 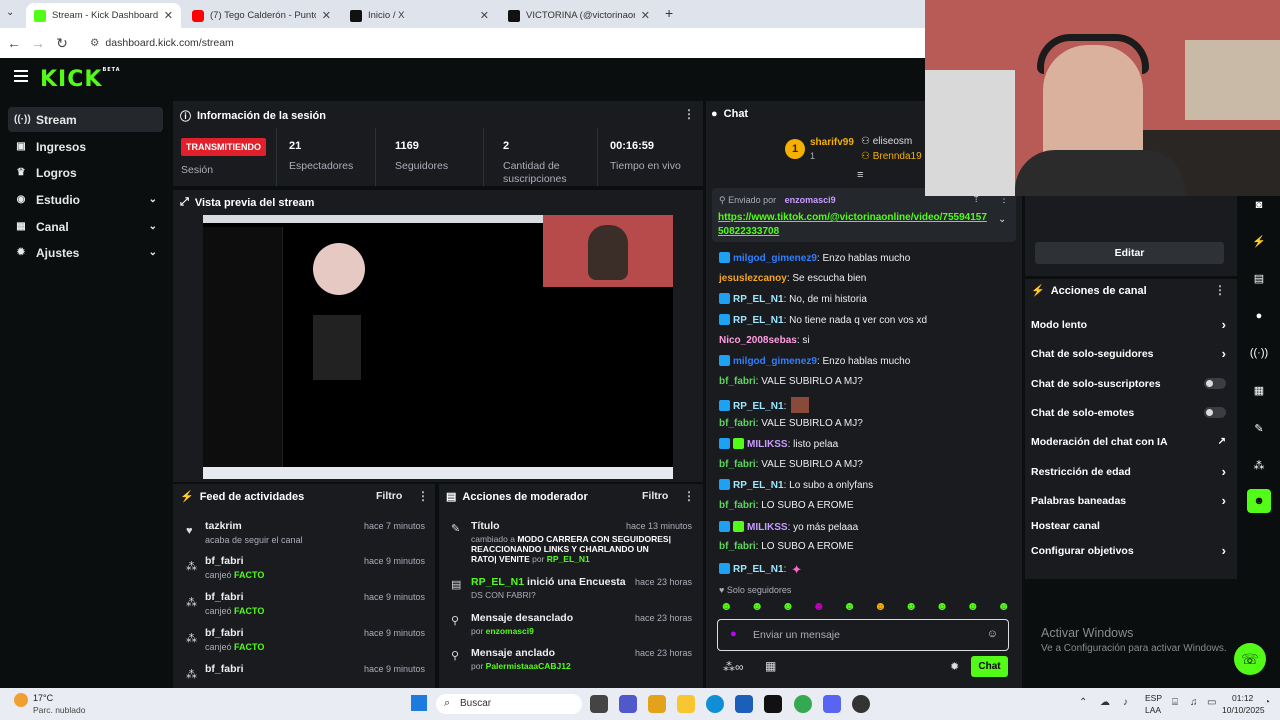 What do you see at coordinates (599, 704) in the screenshot?
I see `task-view-icon` at bounding box center [599, 704].